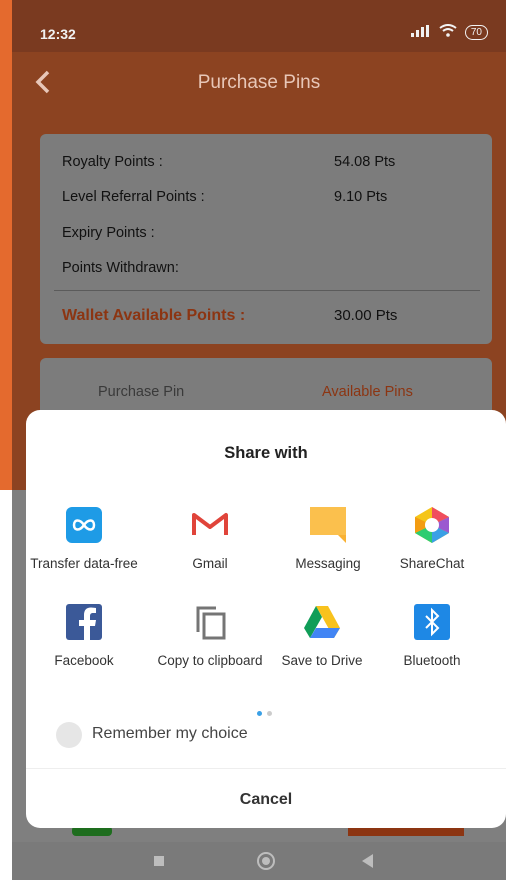  What do you see at coordinates (84, 563) in the screenshot?
I see `share-app-label: Transfer data-free` at bounding box center [84, 563].